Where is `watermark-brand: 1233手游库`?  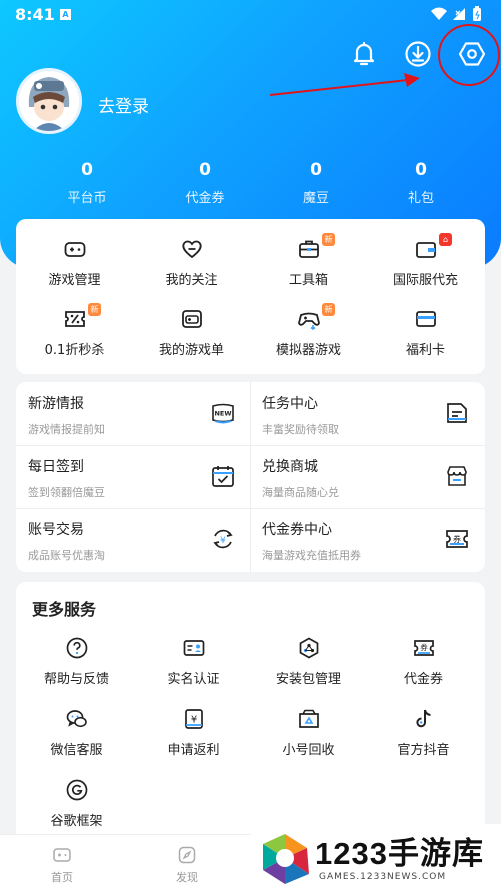
watermark-brand: 1233手游库 is located at coordinates (399, 853).